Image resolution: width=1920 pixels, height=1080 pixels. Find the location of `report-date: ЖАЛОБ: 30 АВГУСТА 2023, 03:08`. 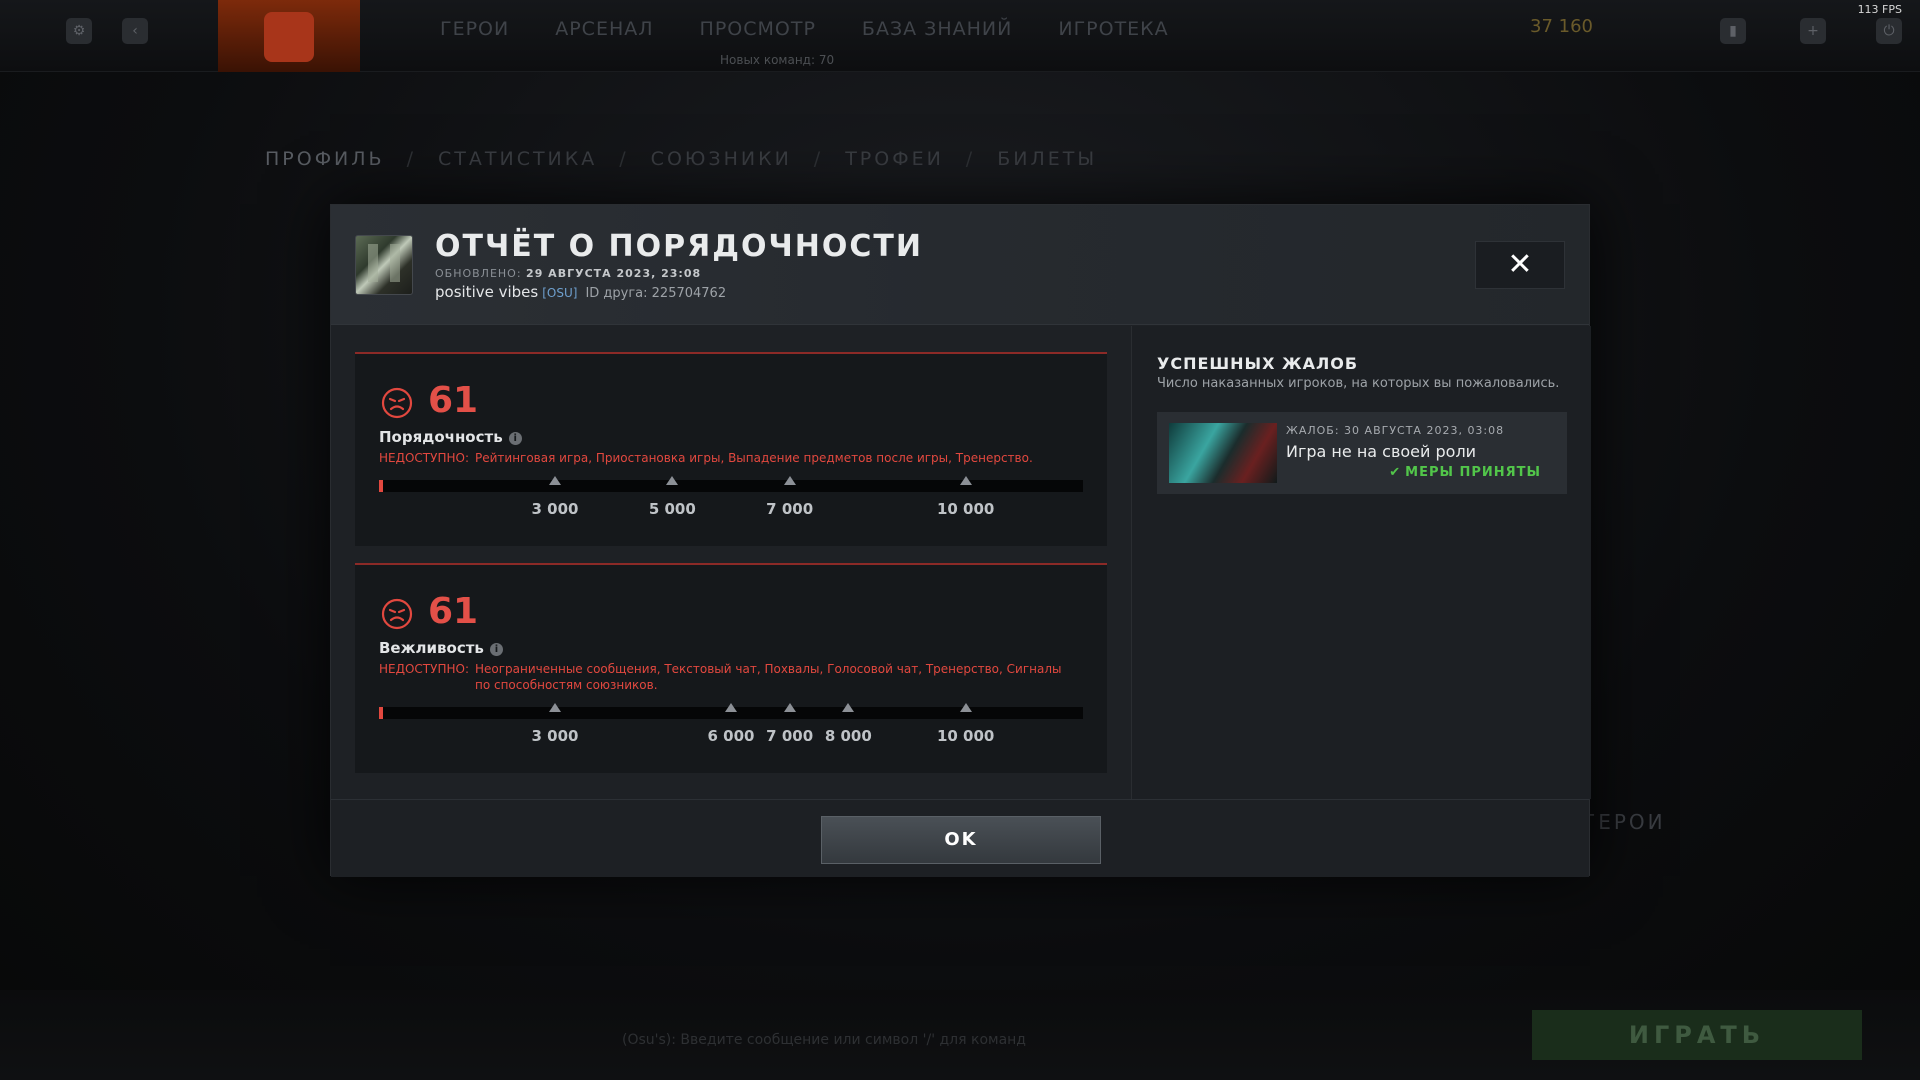

report-date: ЖАЛОБ: 30 АВГУСТА 2023, 03:08 is located at coordinates (1395, 430).